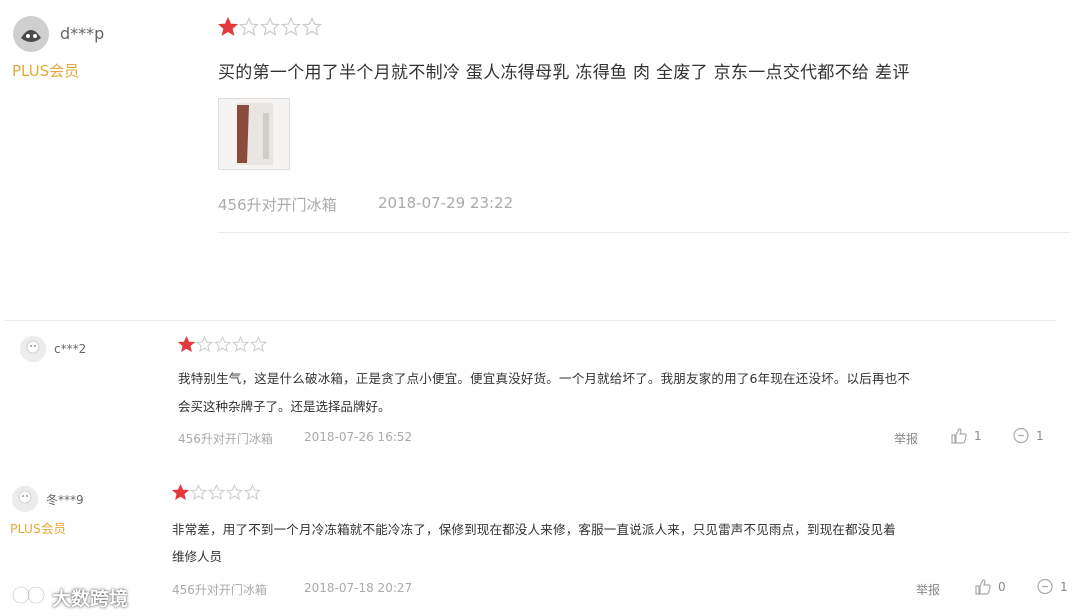 The image size is (1080, 616). I want to click on watermark: 大数跨境, so click(70, 597).